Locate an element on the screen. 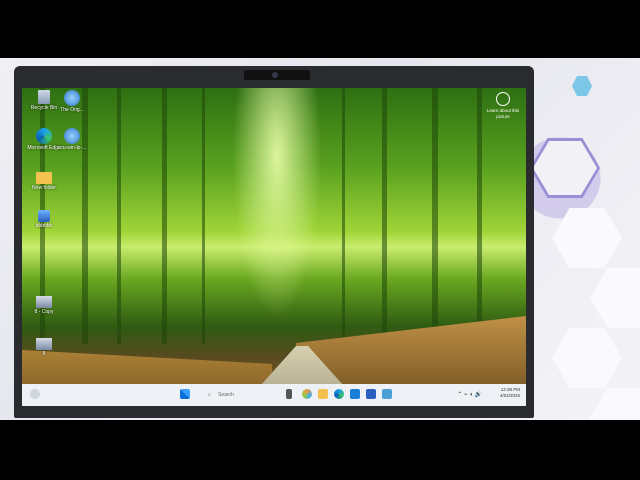 Image resolution: width=640 pixels, height=480 pixels. widgets-icon is located at coordinates (35, 394).